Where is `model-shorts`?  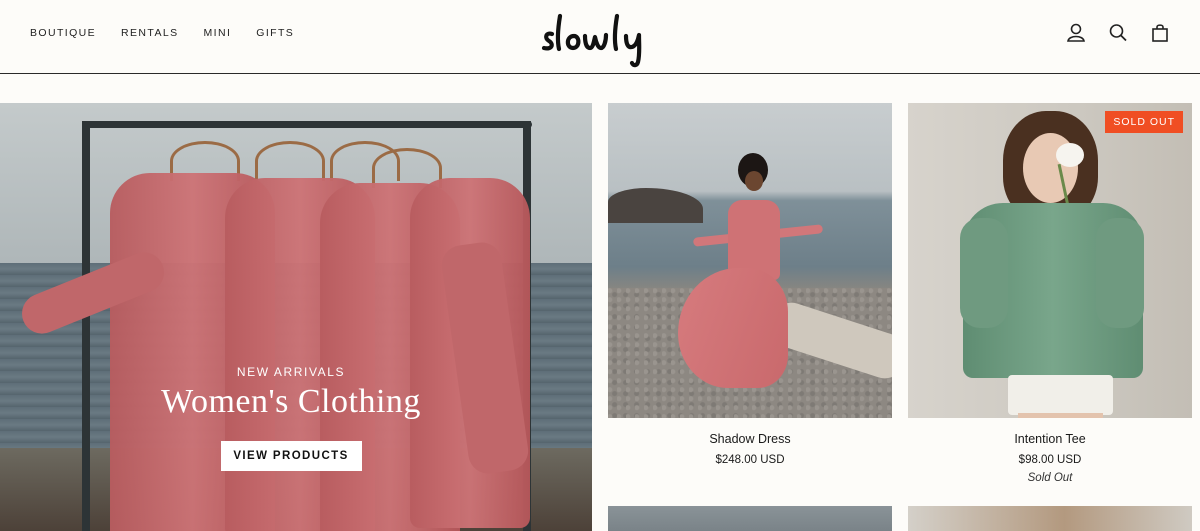
model-shorts is located at coordinates (1060, 395).